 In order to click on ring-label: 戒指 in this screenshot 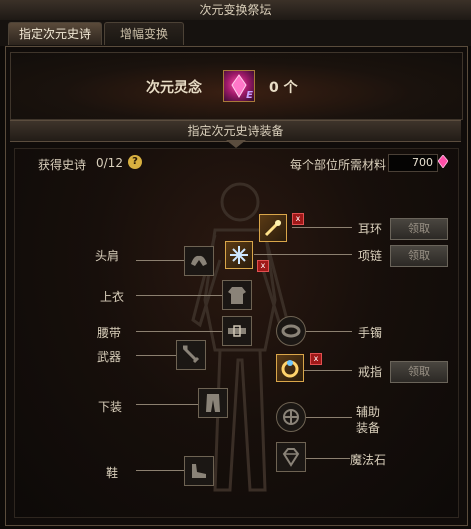, I will do `click(370, 372)`.